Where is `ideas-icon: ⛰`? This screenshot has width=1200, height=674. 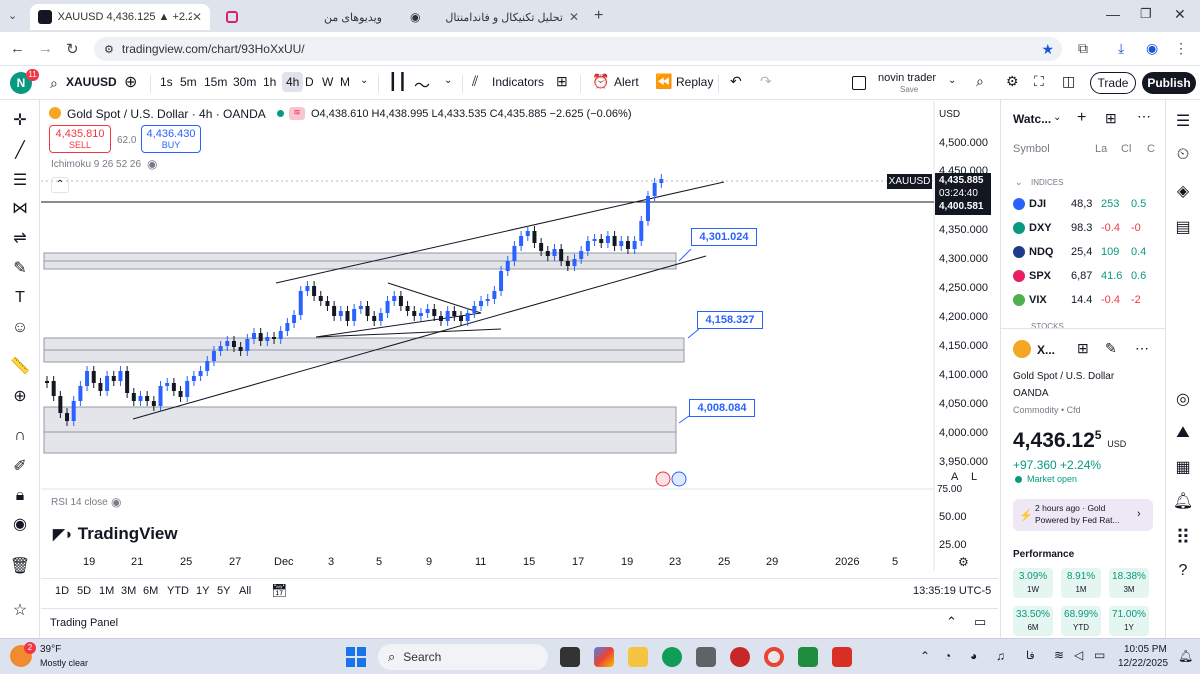 ideas-icon: ⛰ is located at coordinates (1183, 433).